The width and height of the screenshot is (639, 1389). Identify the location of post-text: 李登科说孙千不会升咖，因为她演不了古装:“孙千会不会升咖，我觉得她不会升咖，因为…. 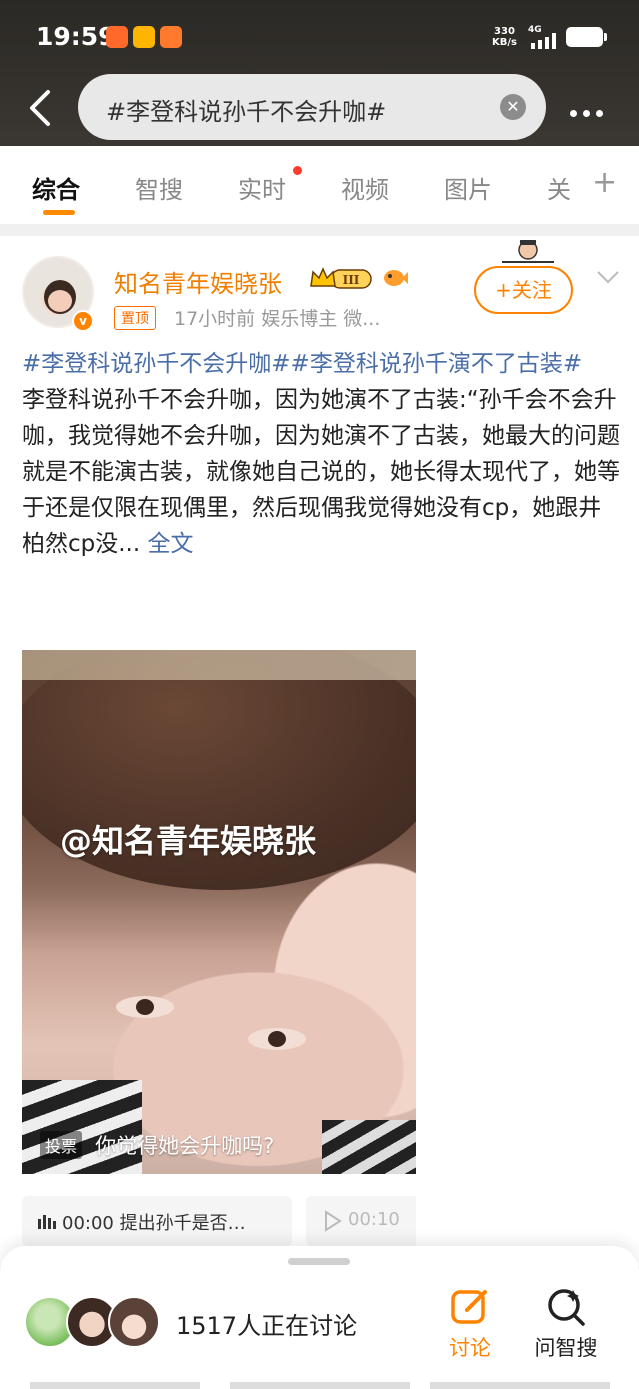
(321, 472).